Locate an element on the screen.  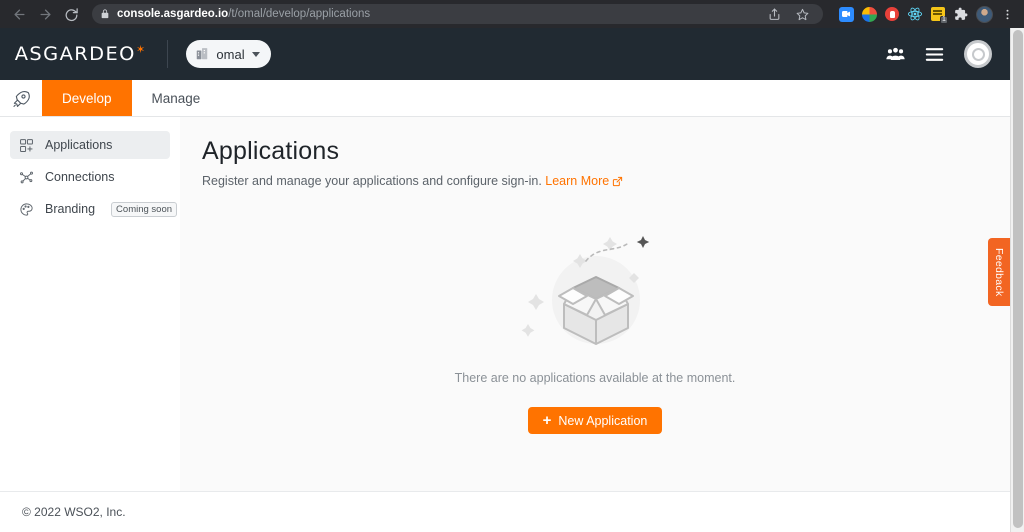
sidebar-item-connections-label: Connections is located at coordinates (80, 177).